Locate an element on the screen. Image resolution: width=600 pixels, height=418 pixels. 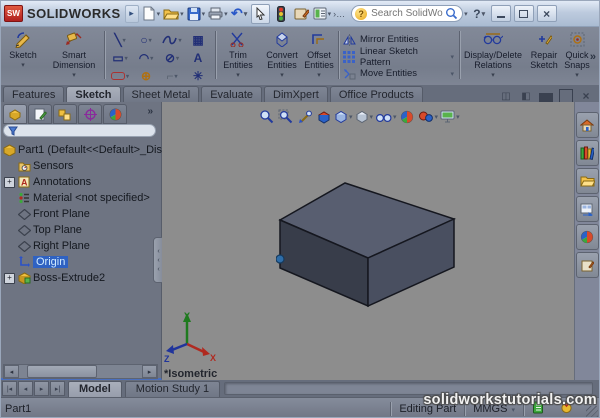
tree-item-front-plane: Front Plane is located at coordinates (81, 214).